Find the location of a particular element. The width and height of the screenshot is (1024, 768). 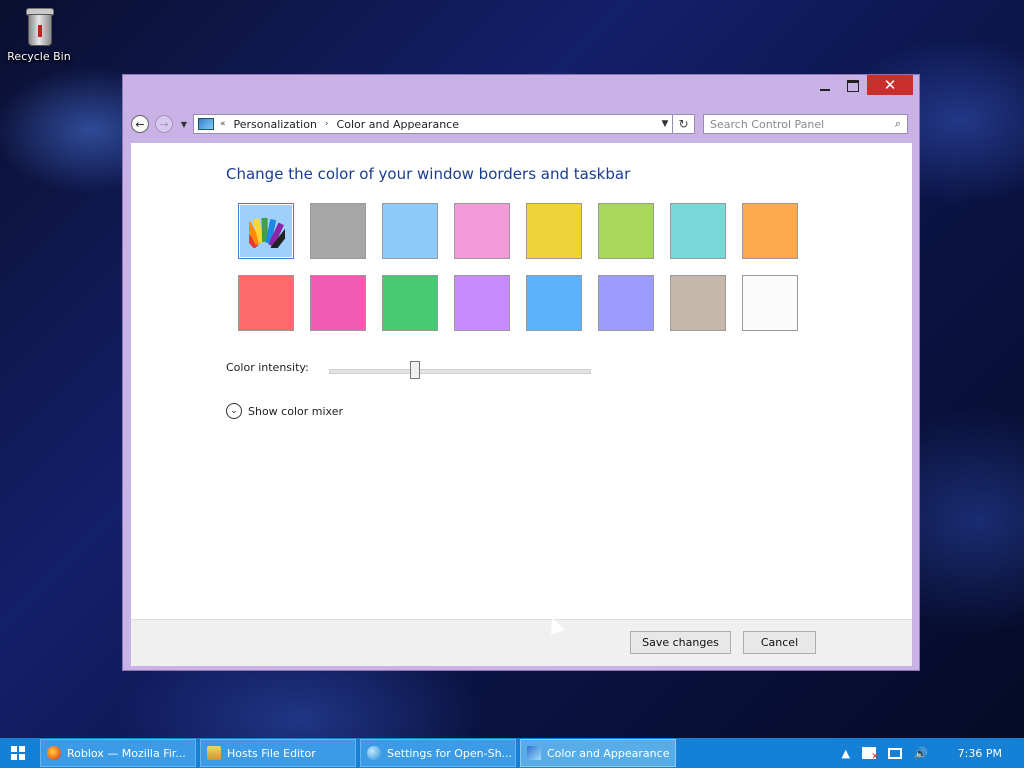

arrow-right-icon: → is located at coordinates (164, 124).